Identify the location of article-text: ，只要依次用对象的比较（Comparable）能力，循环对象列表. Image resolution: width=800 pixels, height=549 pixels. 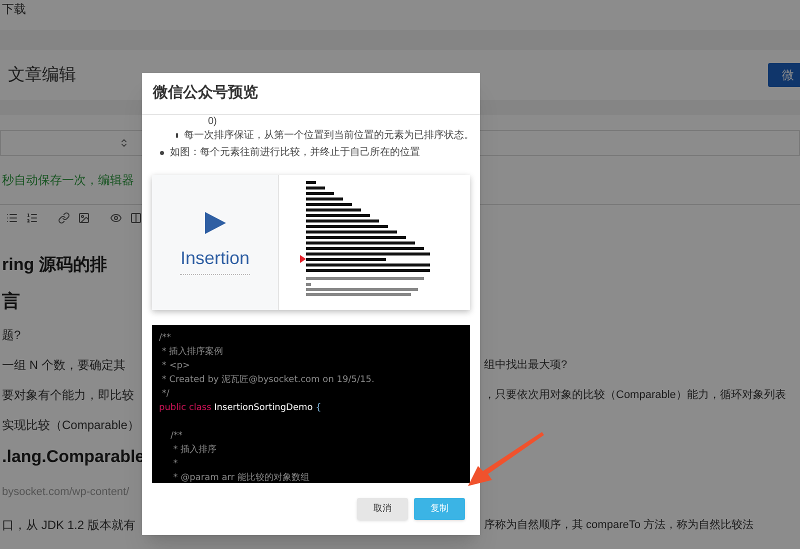
(635, 395).